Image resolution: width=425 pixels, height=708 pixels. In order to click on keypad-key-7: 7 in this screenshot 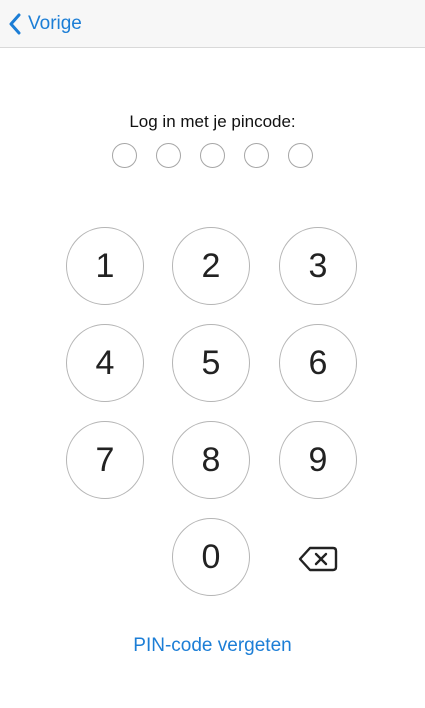, I will do `click(105, 460)`.